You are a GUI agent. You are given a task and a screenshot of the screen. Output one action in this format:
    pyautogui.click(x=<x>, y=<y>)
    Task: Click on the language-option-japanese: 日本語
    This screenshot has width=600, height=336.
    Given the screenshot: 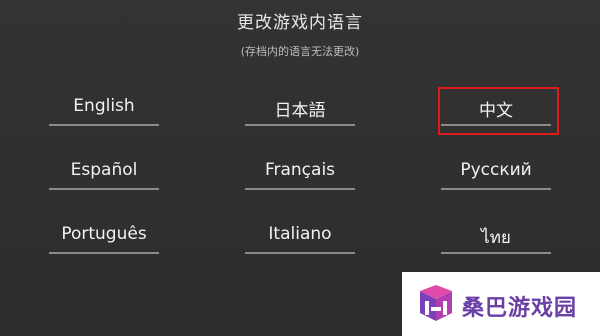 What is the action you would take?
    pyautogui.click(x=300, y=108)
    